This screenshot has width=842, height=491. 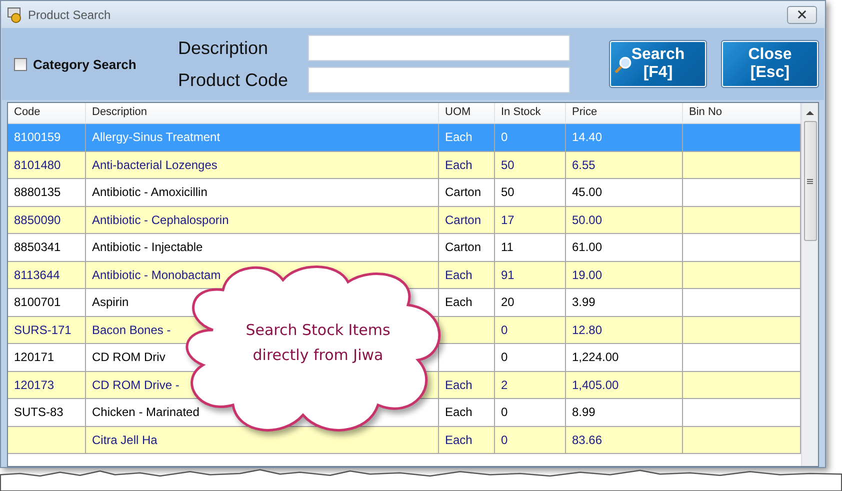 What do you see at coordinates (84, 64) in the screenshot?
I see `checkbox-label: Category Search` at bounding box center [84, 64].